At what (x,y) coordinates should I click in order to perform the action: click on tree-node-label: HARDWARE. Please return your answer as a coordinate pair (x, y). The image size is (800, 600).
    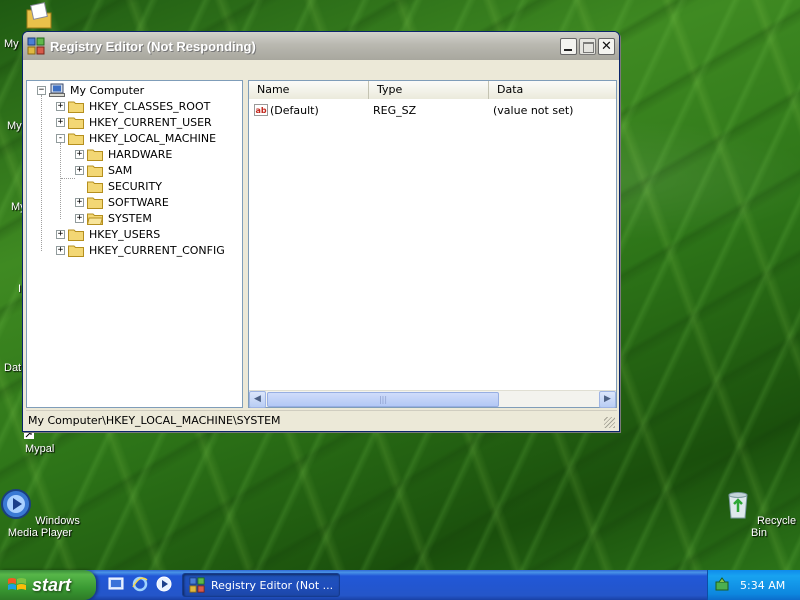
    Looking at the image, I should click on (140, 154).